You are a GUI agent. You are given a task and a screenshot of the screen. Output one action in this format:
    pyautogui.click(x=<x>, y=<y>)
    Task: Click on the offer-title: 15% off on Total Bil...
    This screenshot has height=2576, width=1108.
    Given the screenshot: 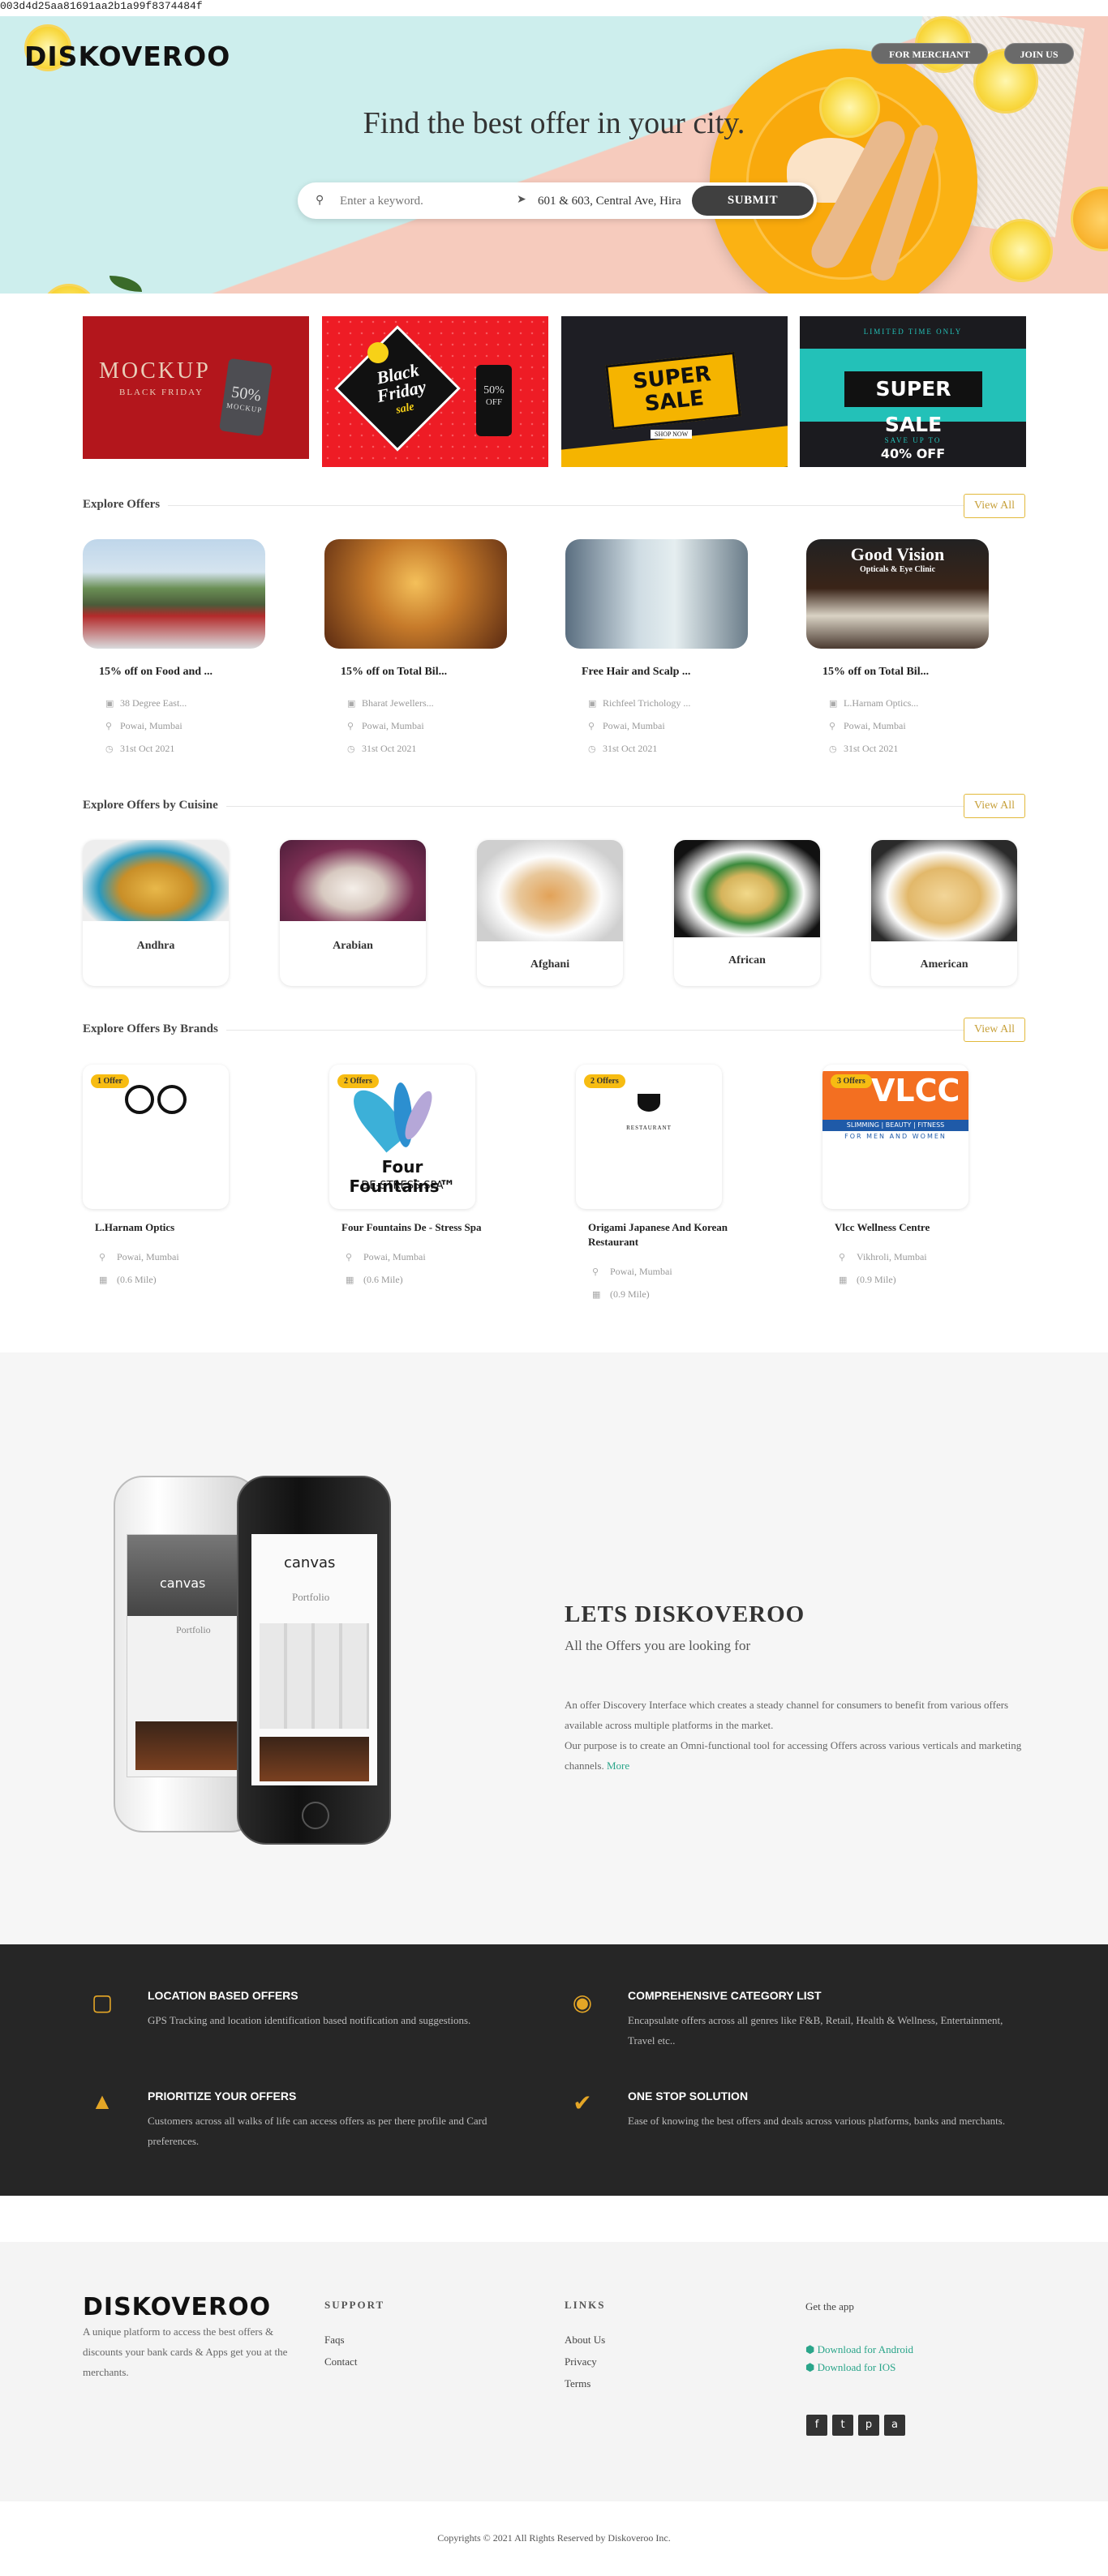 What is the action you would take?
    pyautogui.click(x=394, y=672)
    